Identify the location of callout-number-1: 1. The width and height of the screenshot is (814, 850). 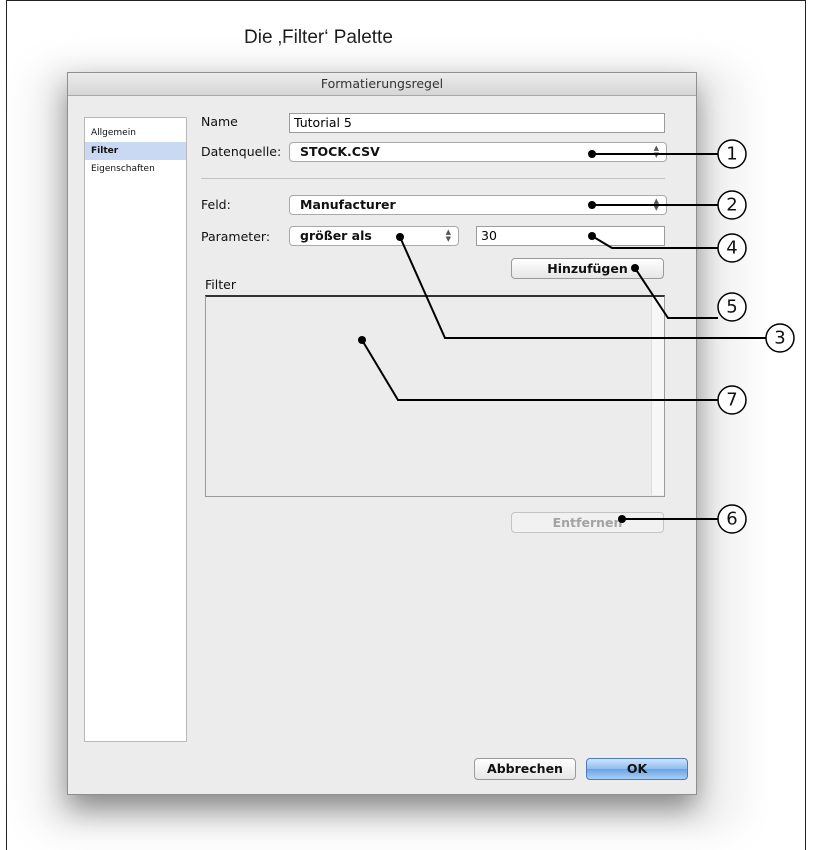
(731, 154).